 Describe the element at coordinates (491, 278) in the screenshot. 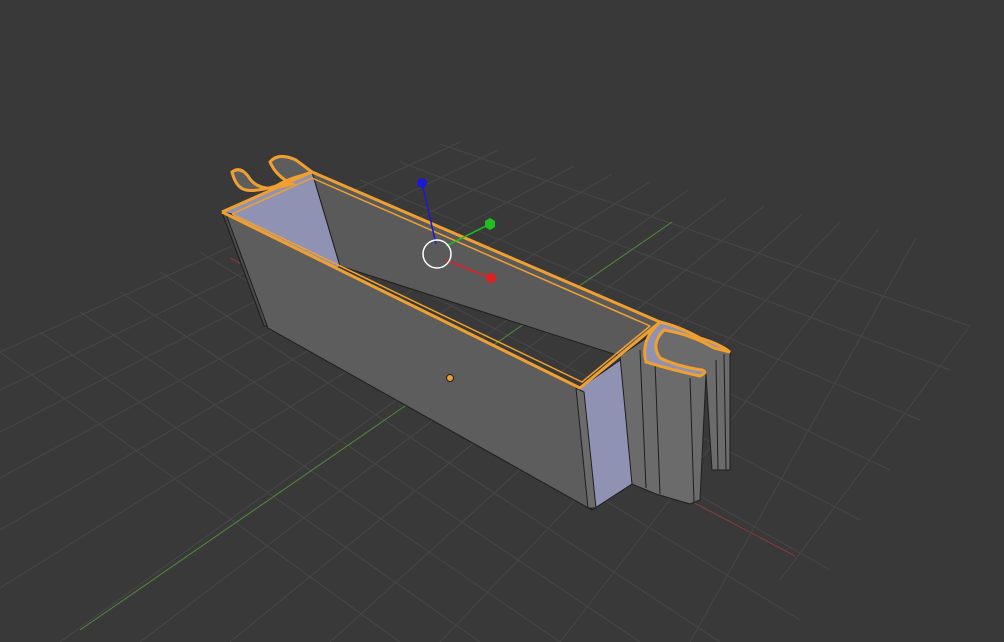

I see `x-axis-handle` at that location.